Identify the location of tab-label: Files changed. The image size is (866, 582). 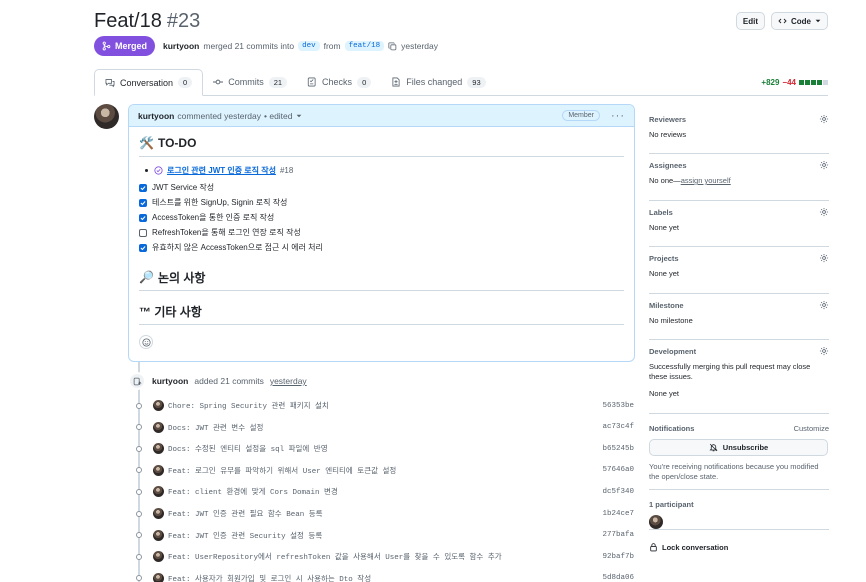
(434, 82).